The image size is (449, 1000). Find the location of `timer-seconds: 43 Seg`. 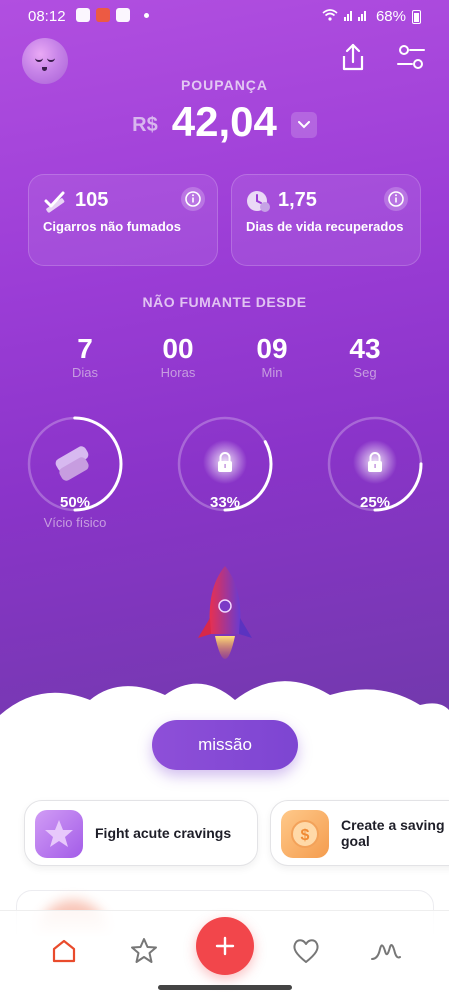

timer-seconds: 43 Seg is located at coordinates (365, 357).